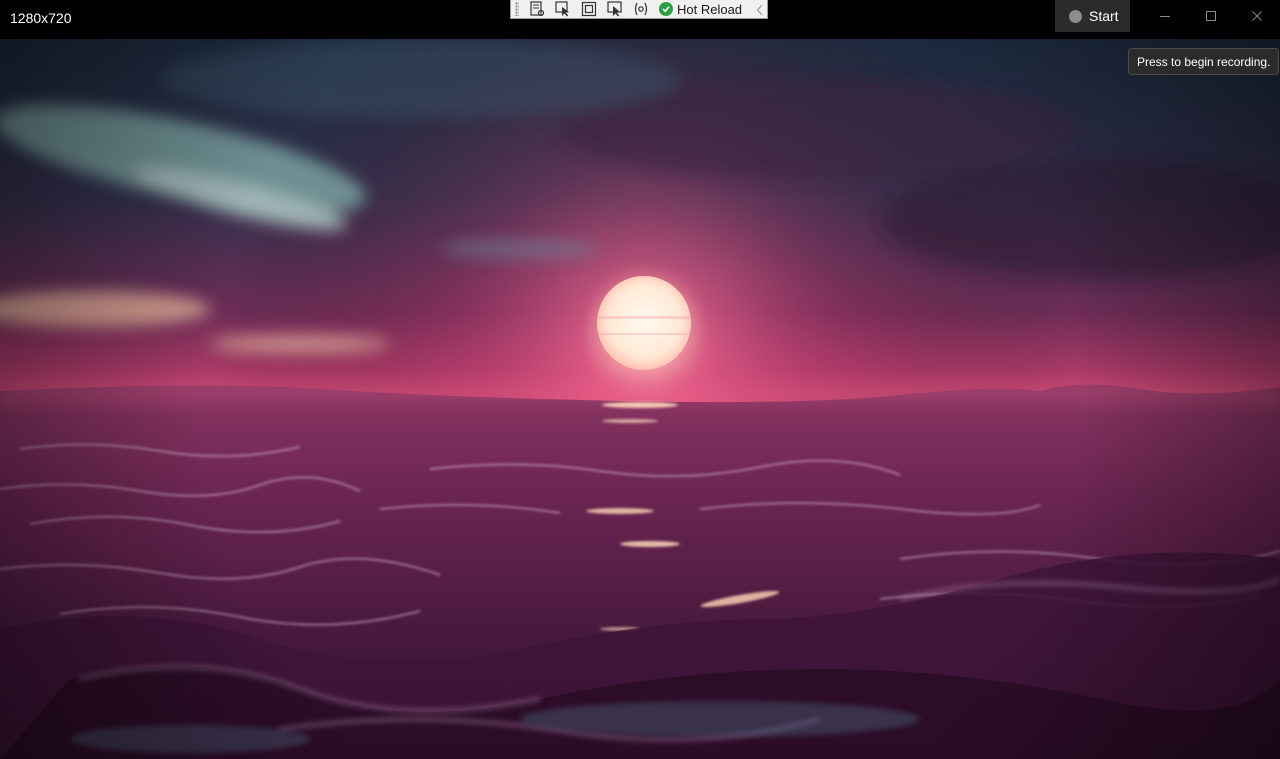 The image size is (1280, 759). I want to click on close-button, so click(1257, 16).